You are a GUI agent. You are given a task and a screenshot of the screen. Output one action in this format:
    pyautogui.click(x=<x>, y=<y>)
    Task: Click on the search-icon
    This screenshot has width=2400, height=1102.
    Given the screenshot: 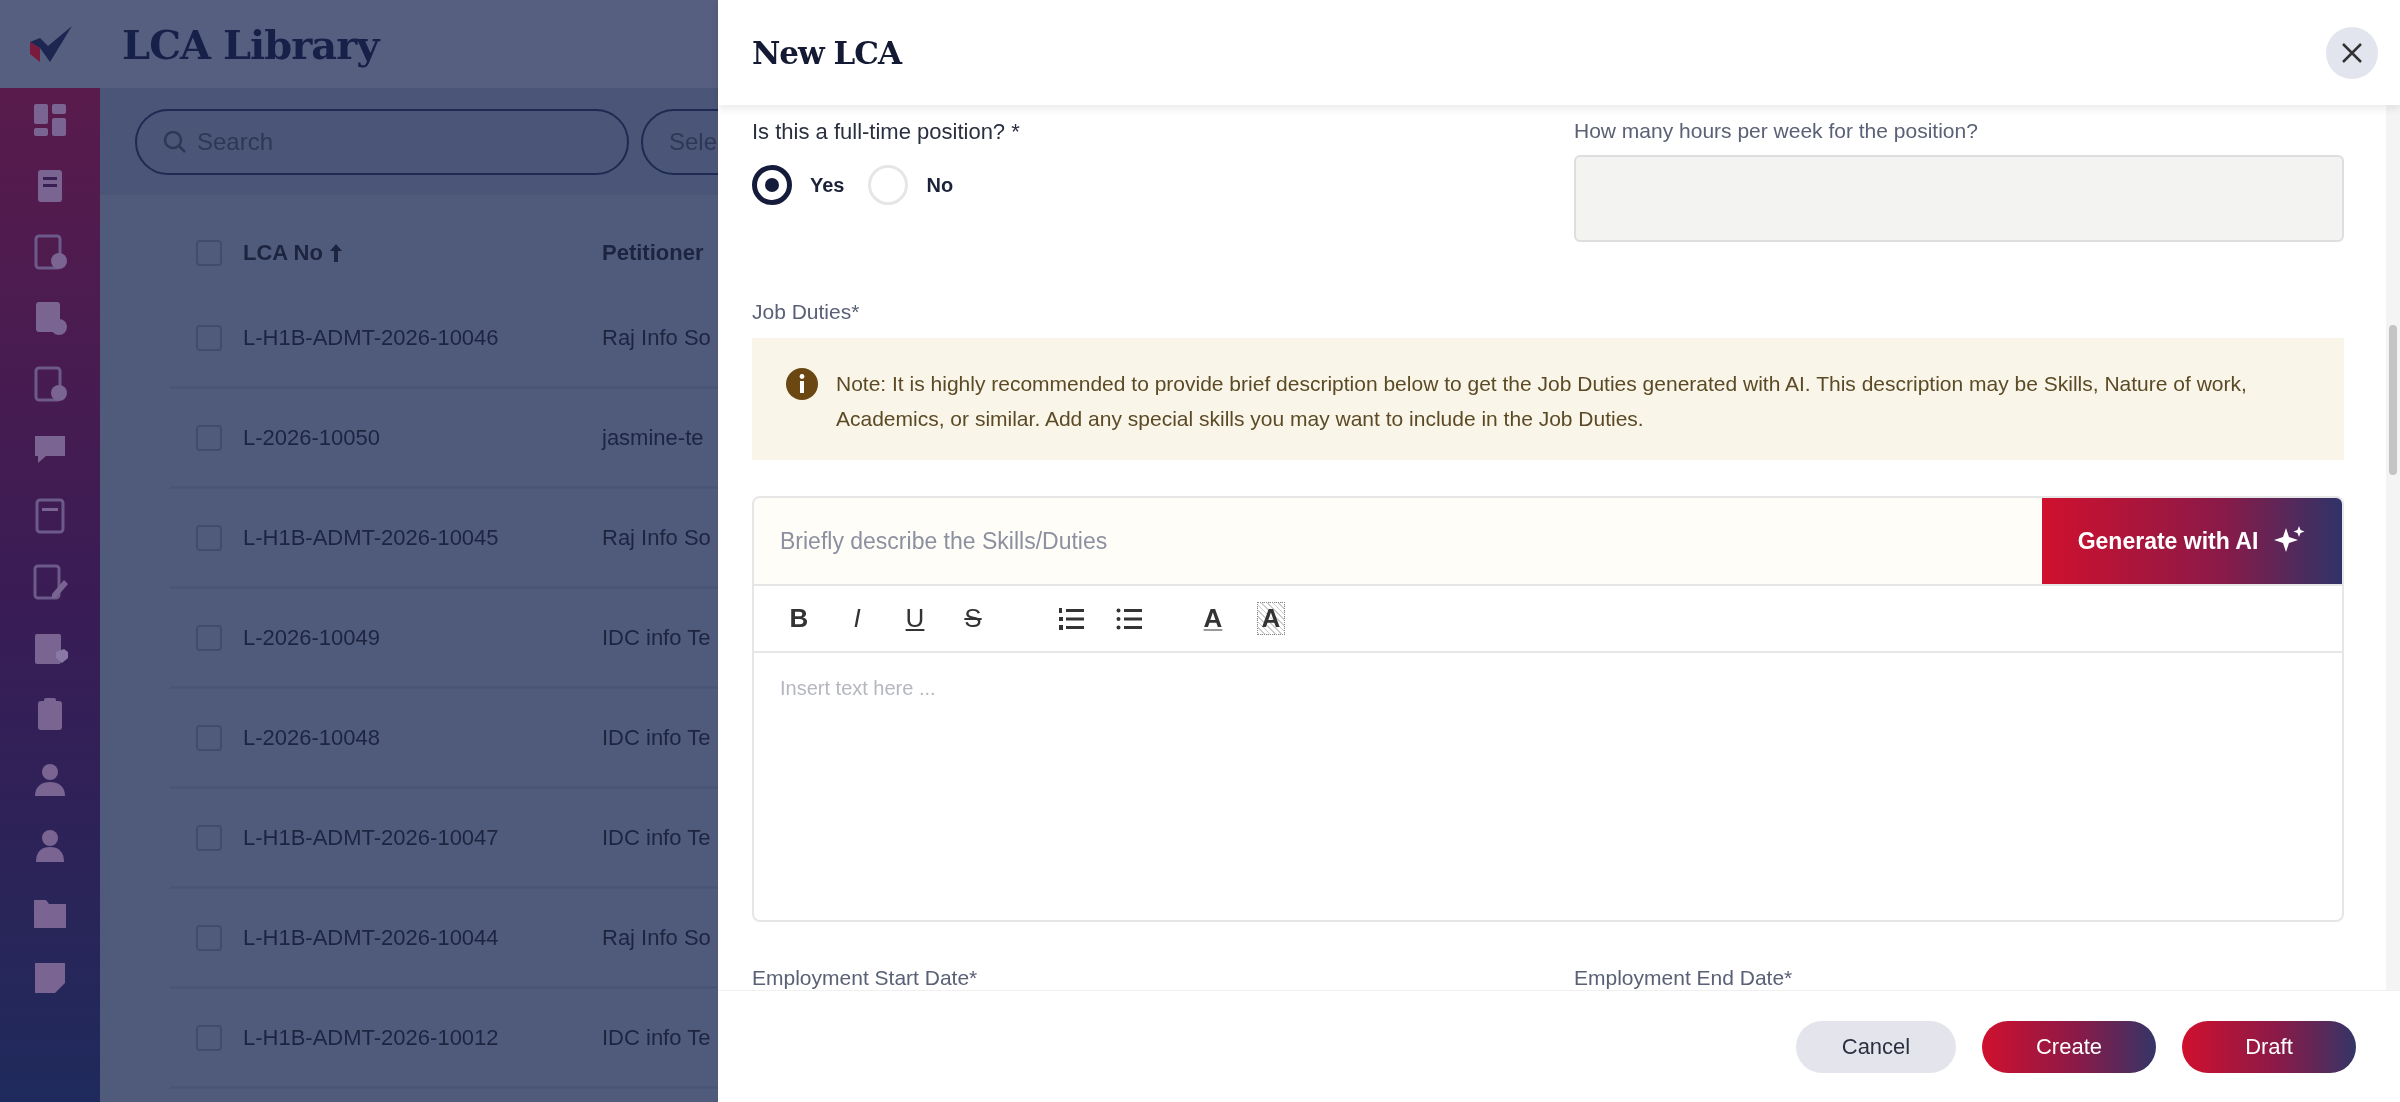 What is the action you would take?
    pyautogui.click(x=175, y=141)
    